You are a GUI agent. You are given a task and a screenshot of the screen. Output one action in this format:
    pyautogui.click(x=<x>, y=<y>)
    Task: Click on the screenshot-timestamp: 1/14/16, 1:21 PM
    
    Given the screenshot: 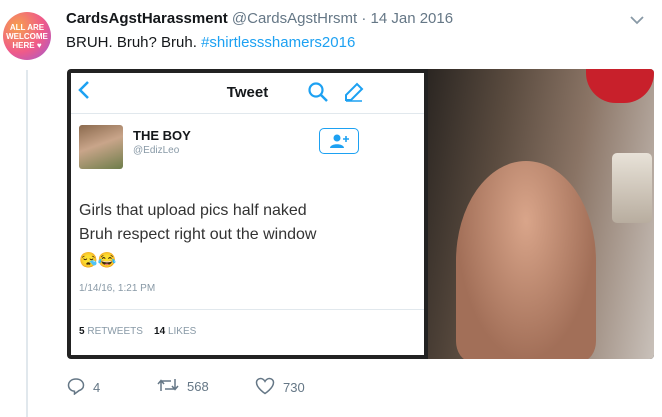 What is the action you would take?
    pyautogui.click(x=117, y=288)
    